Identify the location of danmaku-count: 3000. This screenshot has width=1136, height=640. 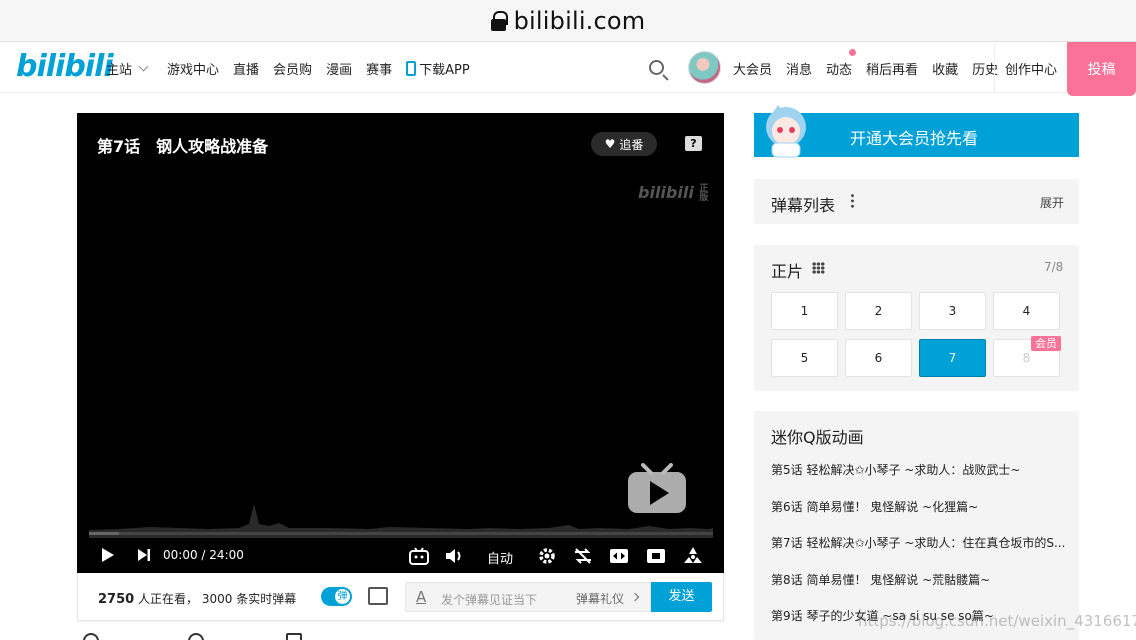
(217, 599).